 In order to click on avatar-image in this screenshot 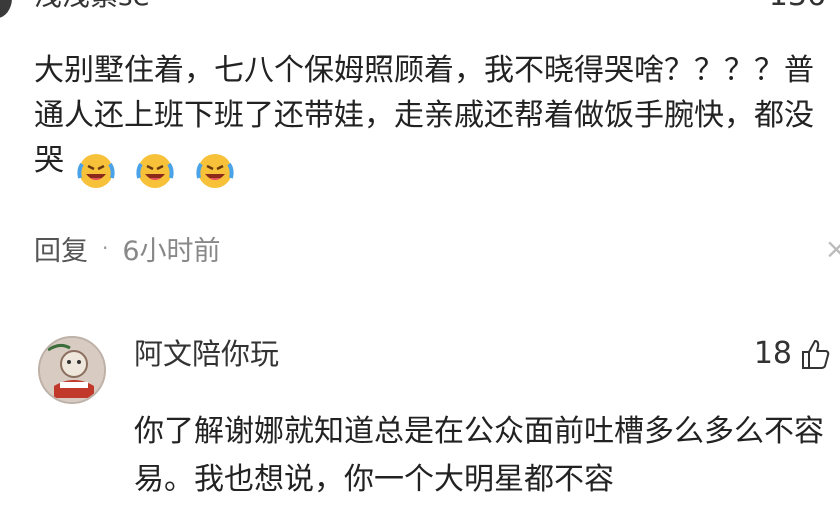, I will do `click(72, 370)`.